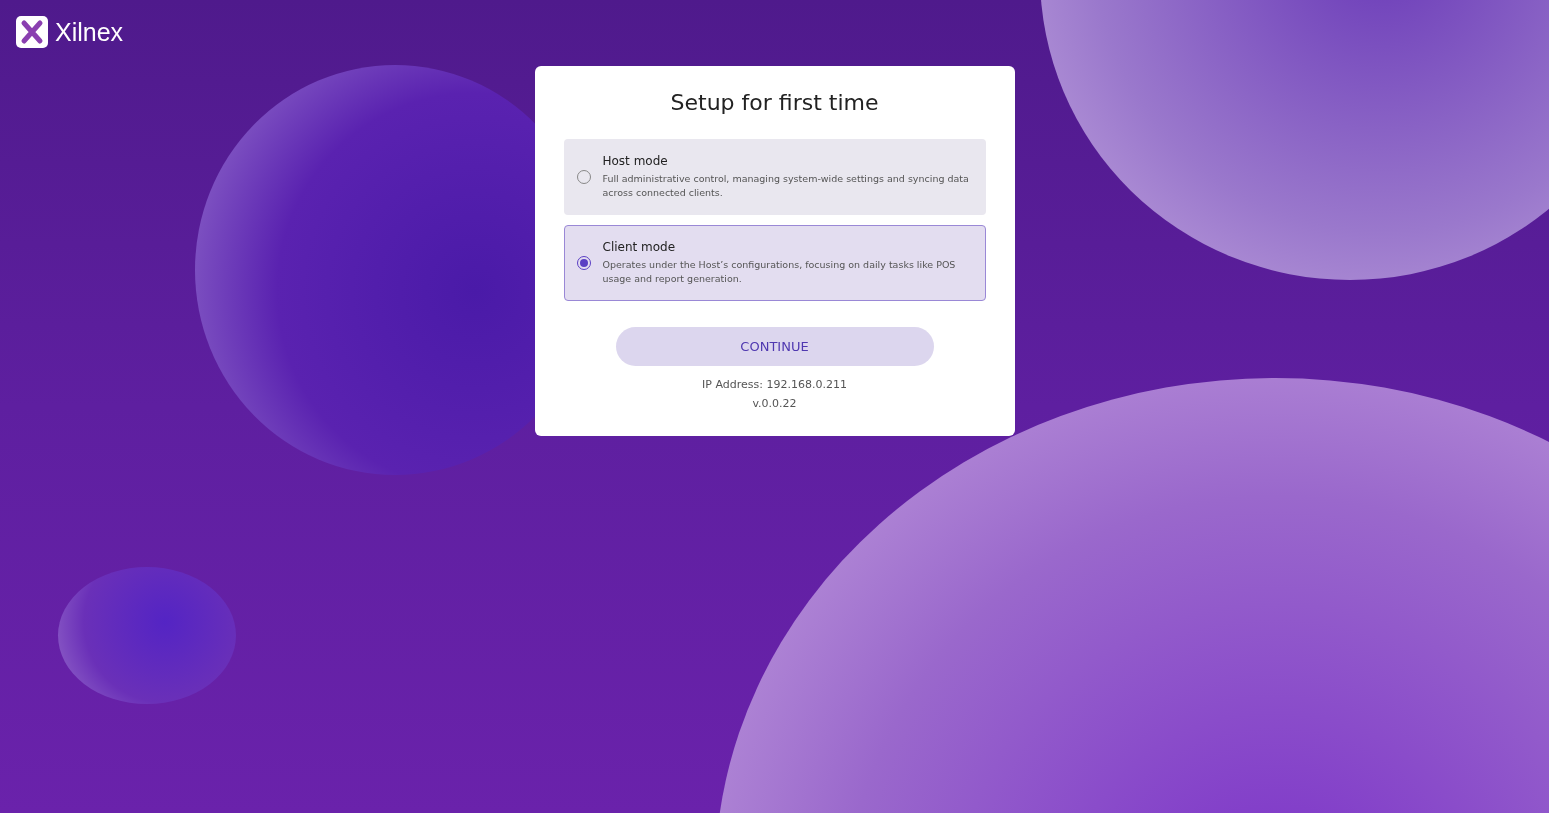  I want to click on continue-button: CONTINUE, so click(774, 346).